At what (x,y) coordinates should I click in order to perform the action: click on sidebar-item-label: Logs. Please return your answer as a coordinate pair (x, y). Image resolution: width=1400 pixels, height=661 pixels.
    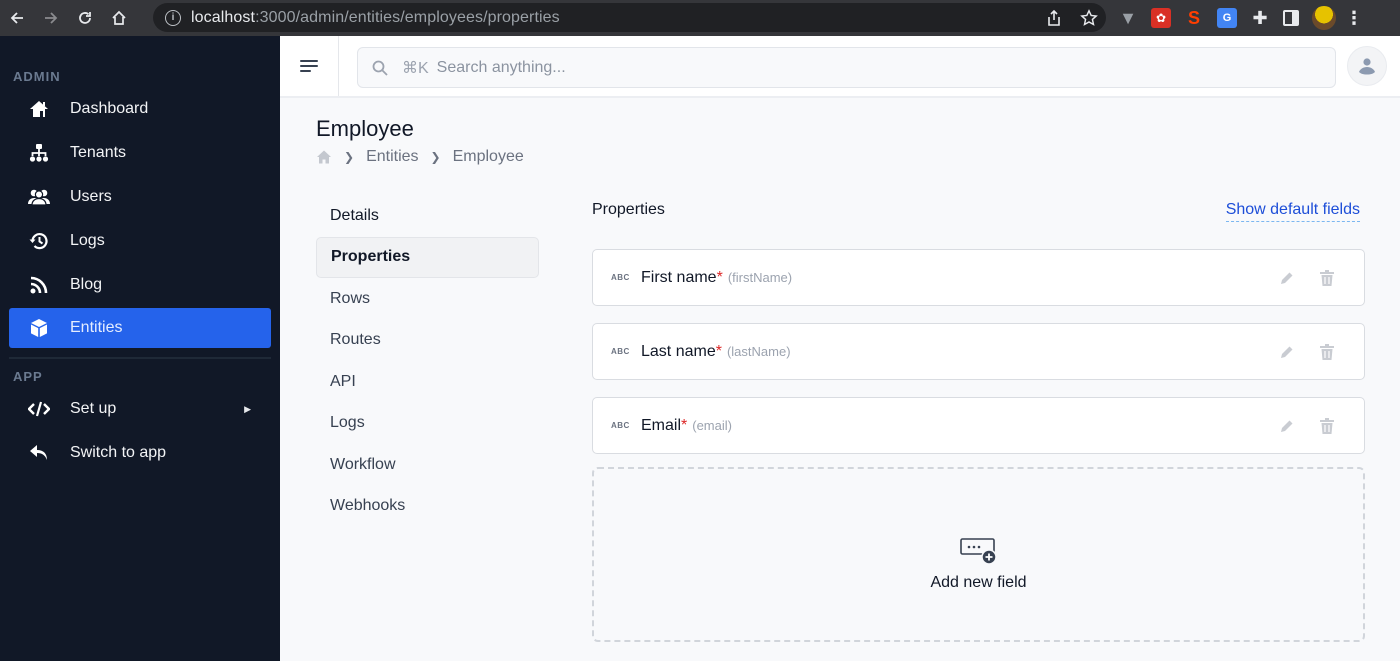
    Looking at the image, I should click on (87, 240).